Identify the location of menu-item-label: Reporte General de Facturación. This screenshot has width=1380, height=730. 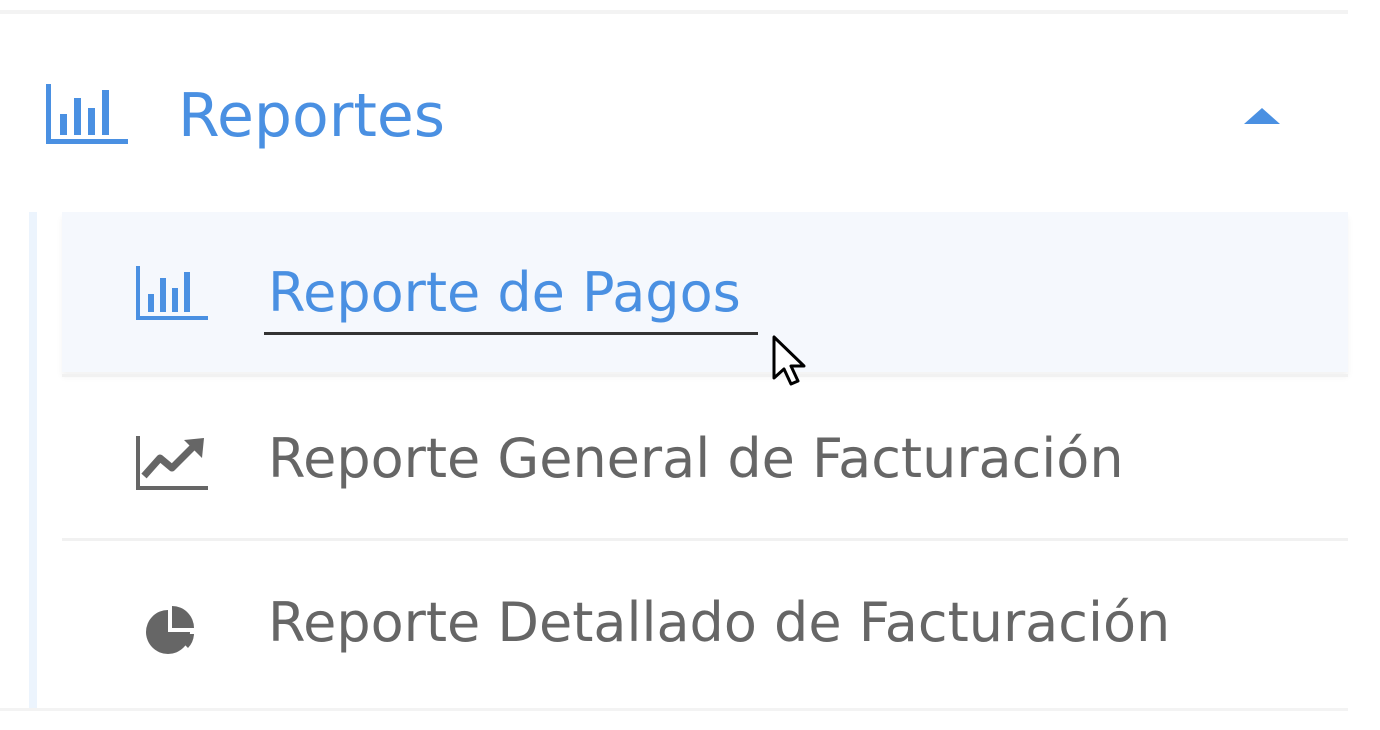
(696, 458).